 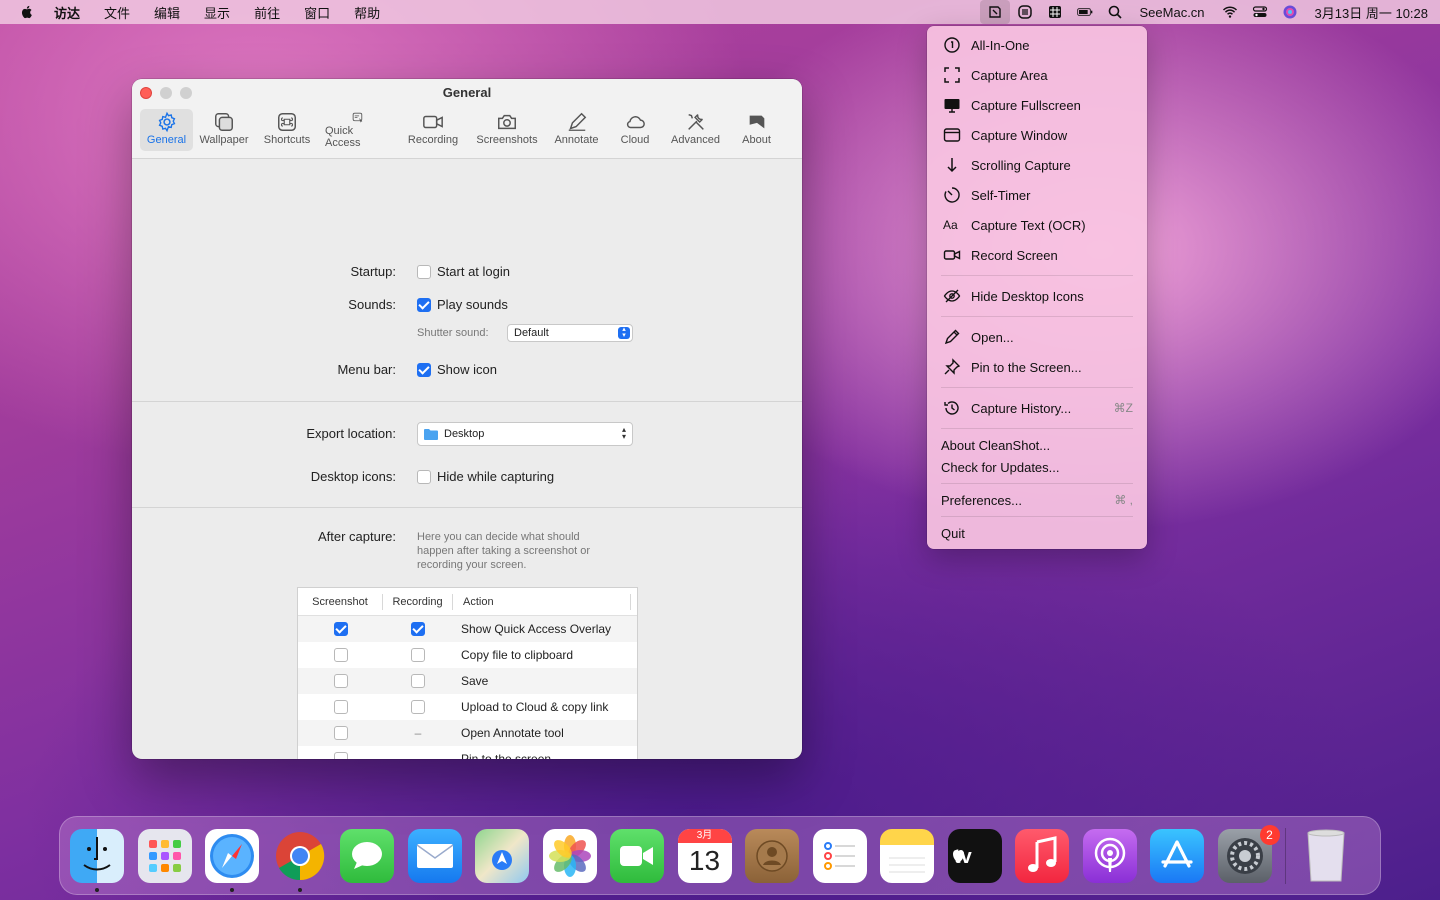 What do you see at coordinates (97, 860) in the screenshot?
I see `dock-finder` at bounding box center [97, 860].